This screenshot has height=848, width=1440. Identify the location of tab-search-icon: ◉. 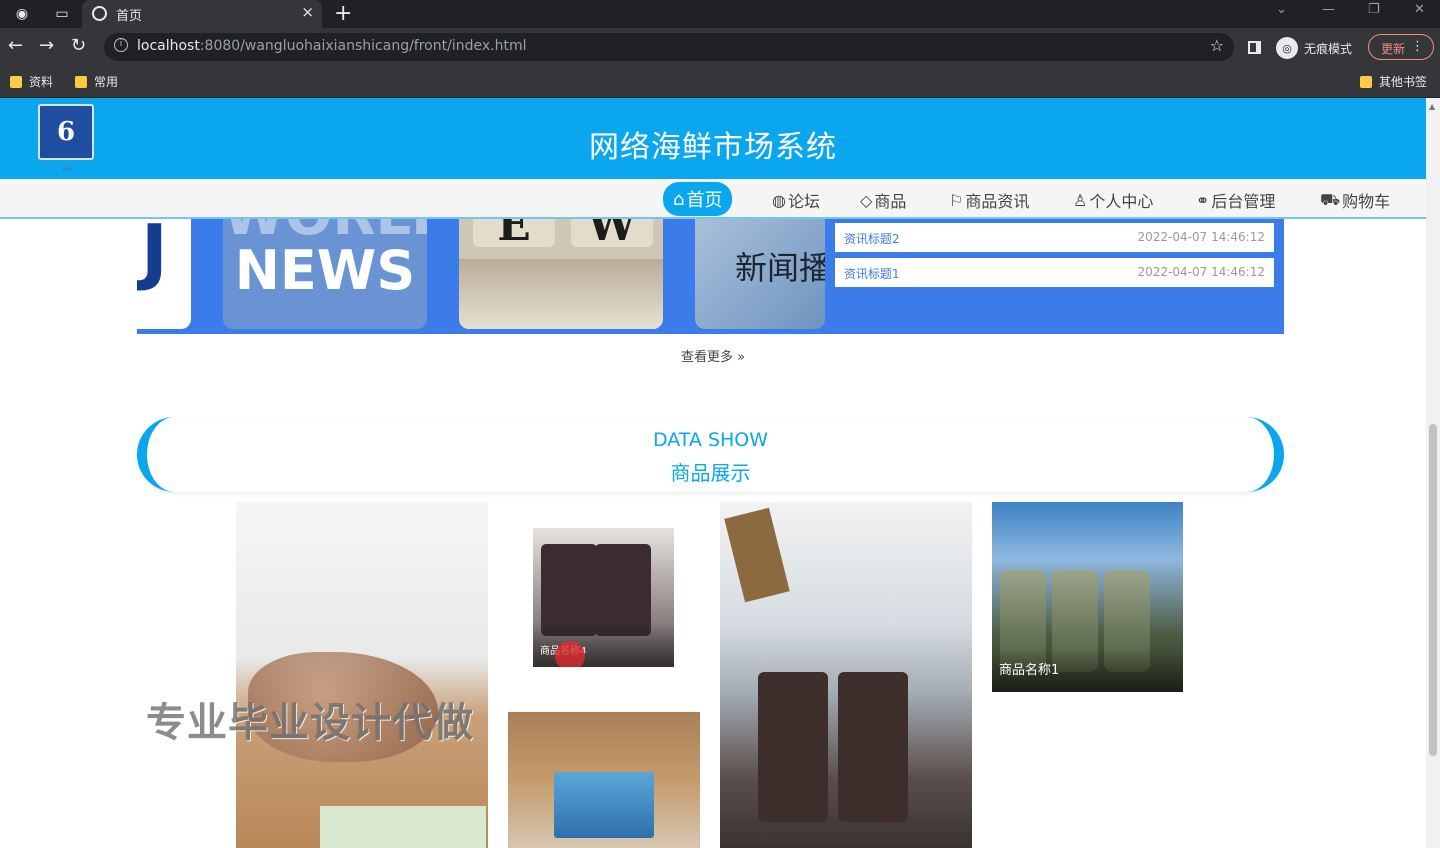
(22, 14).